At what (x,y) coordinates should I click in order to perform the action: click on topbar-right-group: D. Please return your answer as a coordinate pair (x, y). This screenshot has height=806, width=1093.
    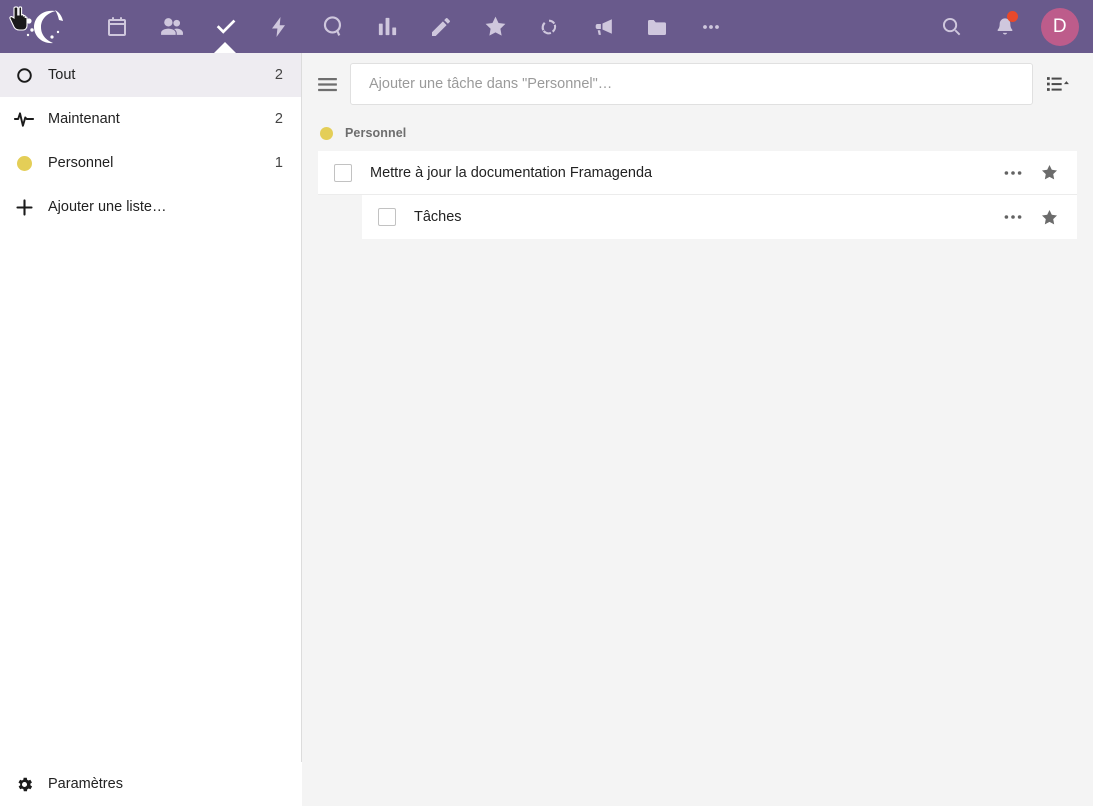
    Looking at the image, I should click on (1008, 26).